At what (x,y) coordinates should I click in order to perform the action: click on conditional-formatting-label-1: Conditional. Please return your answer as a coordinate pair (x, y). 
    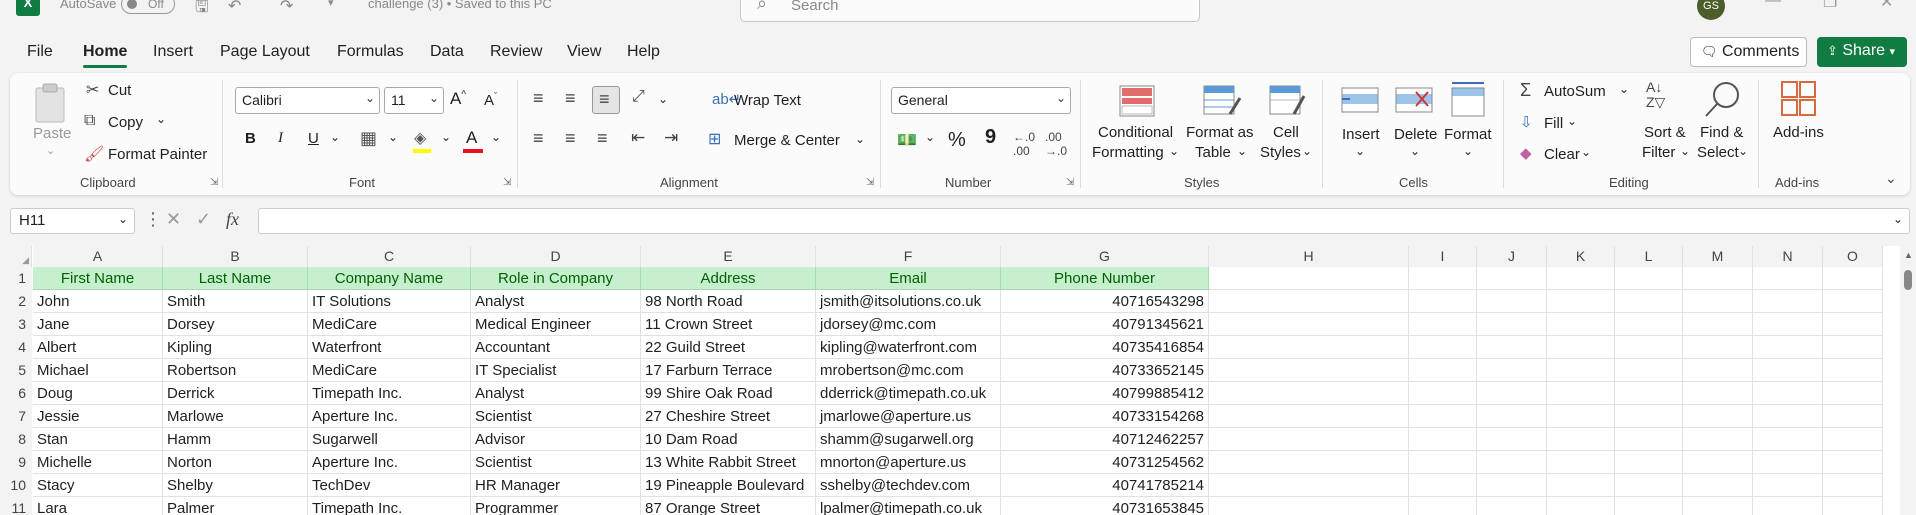
    Looking at the image, I should click on (1135, 132).